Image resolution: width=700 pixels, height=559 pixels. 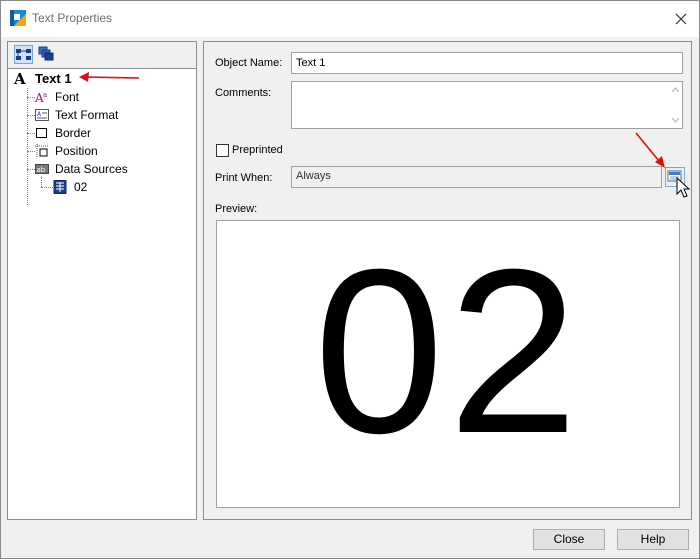 What do you see at coordinates (76, 151) in the screenshot?
I see `tree-item-label: Position` at bounding box center [76, 151].